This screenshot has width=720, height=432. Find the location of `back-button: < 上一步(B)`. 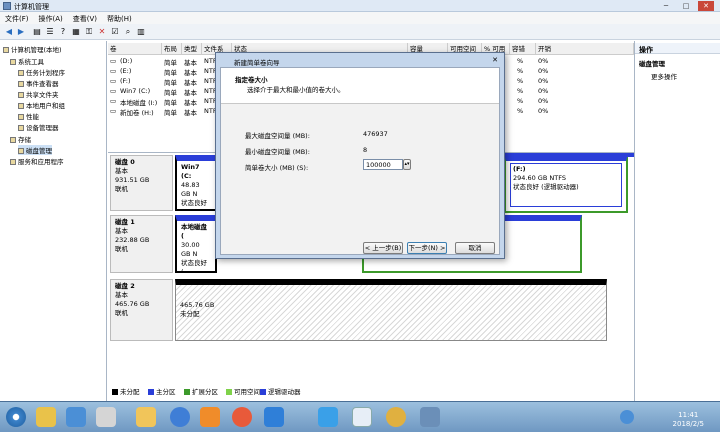

back-button: < 上一步(B) is located at coordinates (383, 248).